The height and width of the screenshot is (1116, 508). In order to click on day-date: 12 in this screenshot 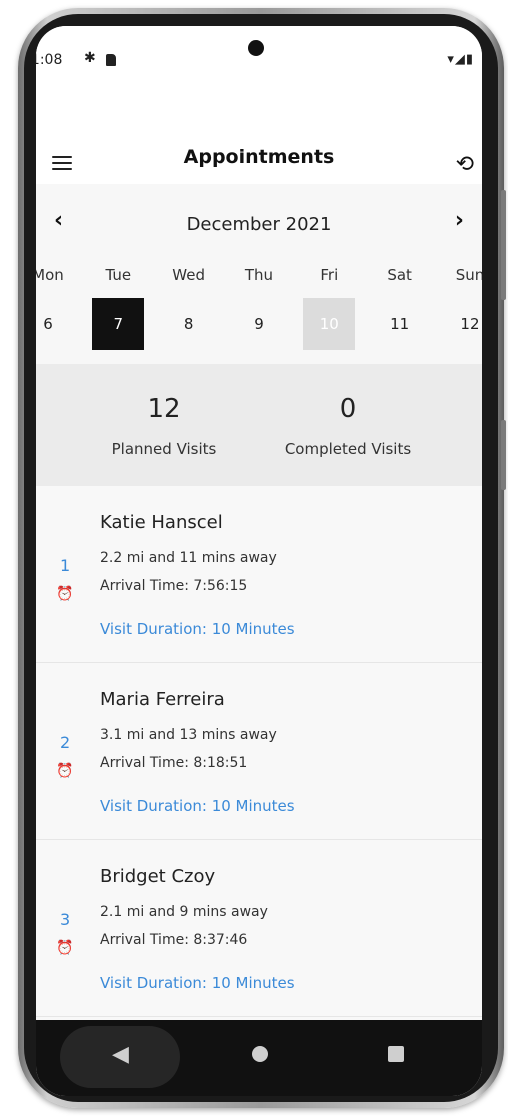, I will do `click(470, 324)`.